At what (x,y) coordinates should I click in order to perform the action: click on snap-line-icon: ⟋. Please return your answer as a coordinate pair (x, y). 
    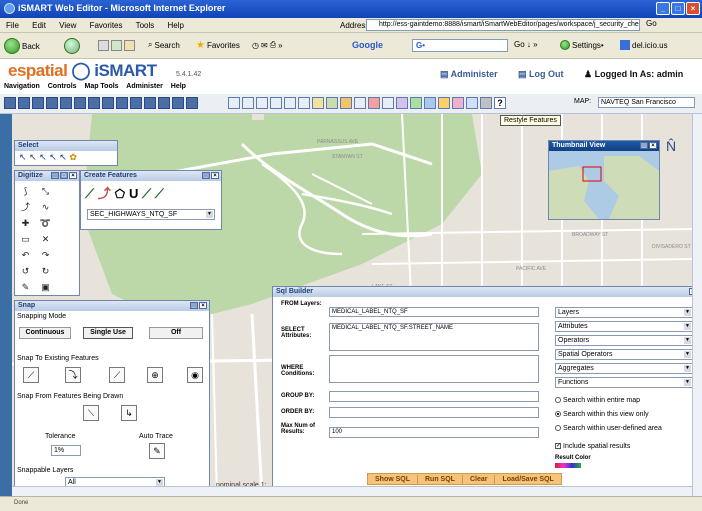
    Looking at the image, I should click on (117, 375).